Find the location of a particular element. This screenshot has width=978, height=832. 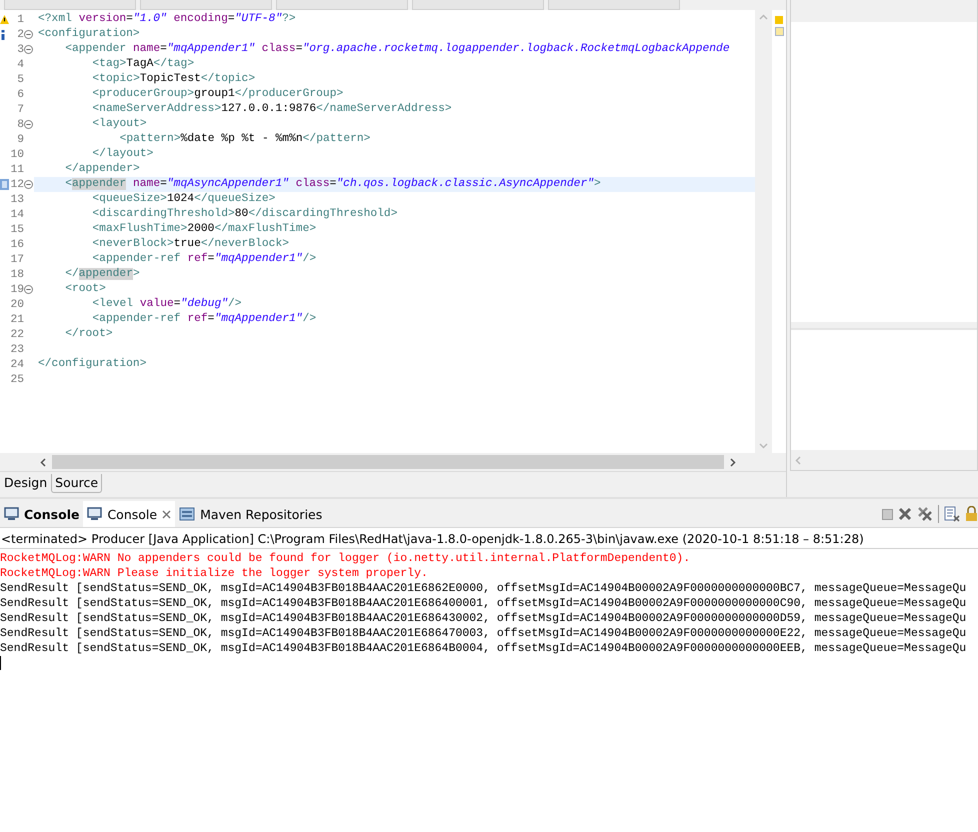

code-line: <configuration> is located at coordinates (89, 34).